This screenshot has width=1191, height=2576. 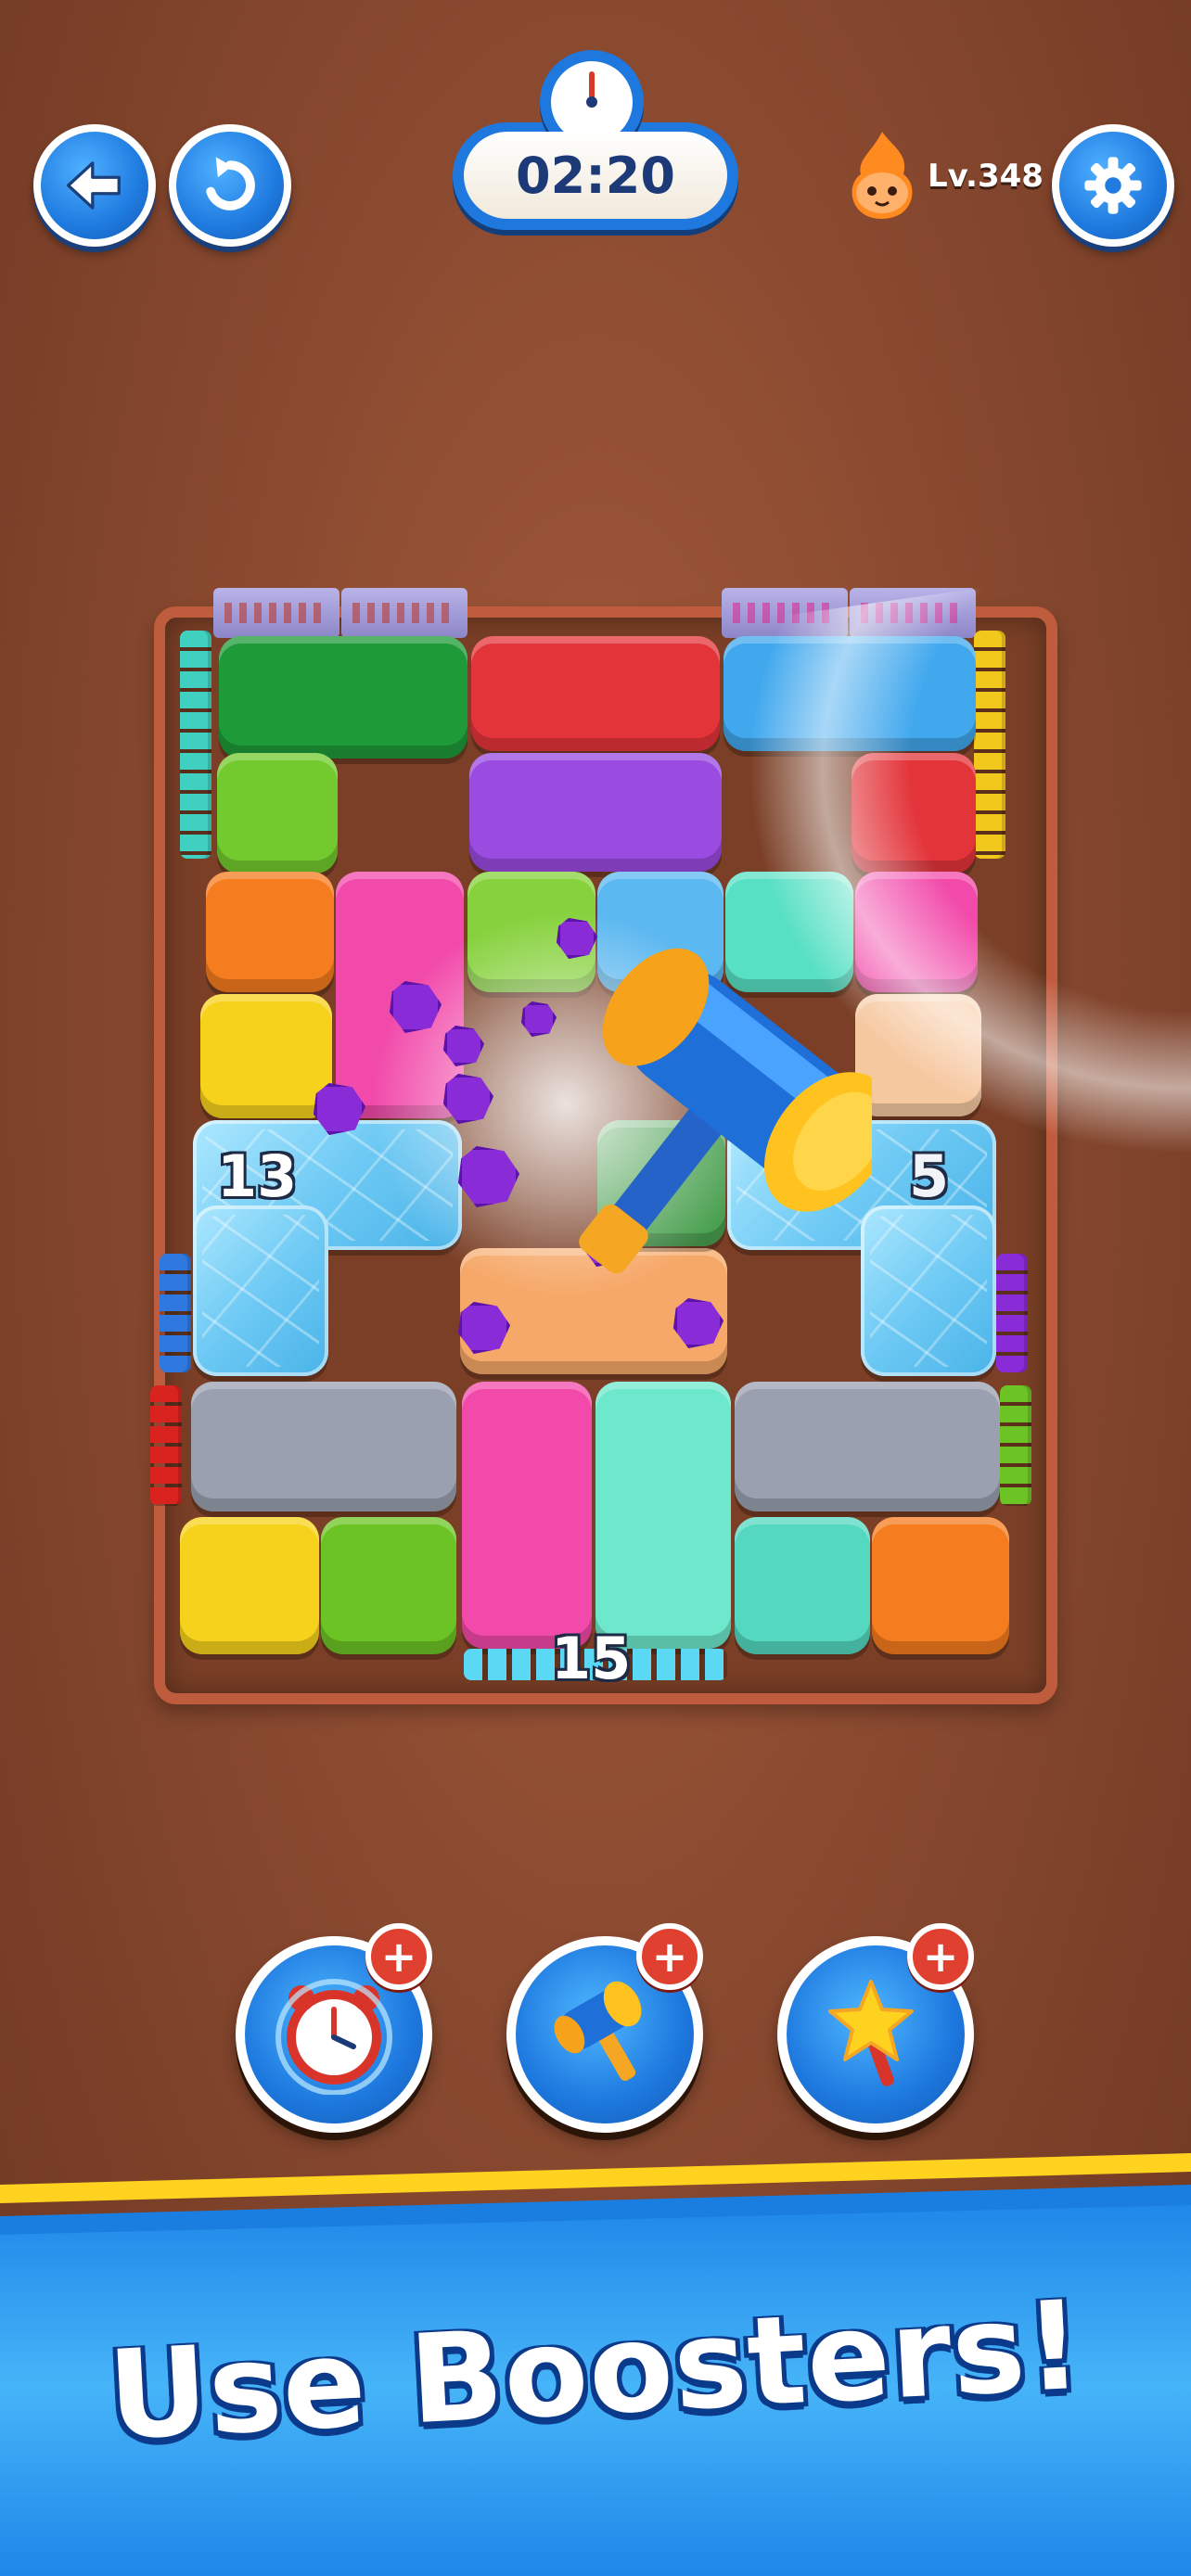 I want to click on restart-icon, so click(x=230, y=183).